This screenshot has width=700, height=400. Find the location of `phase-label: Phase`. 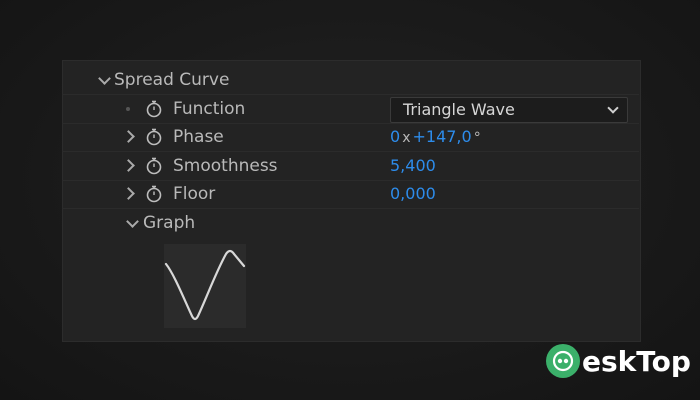

phase-label: Phase is located at coordinates (198, 137).